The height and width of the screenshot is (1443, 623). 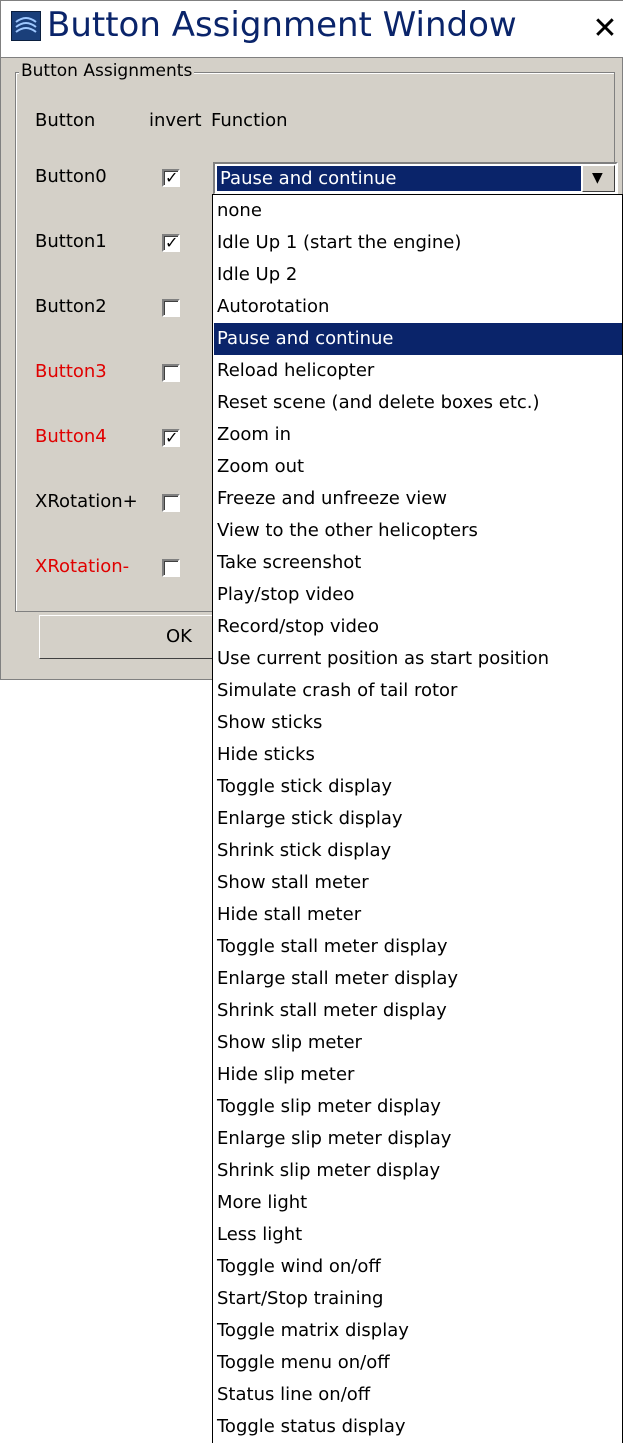 I want to click on dropdown-option: Show sticks, so click(x=418, y=723).